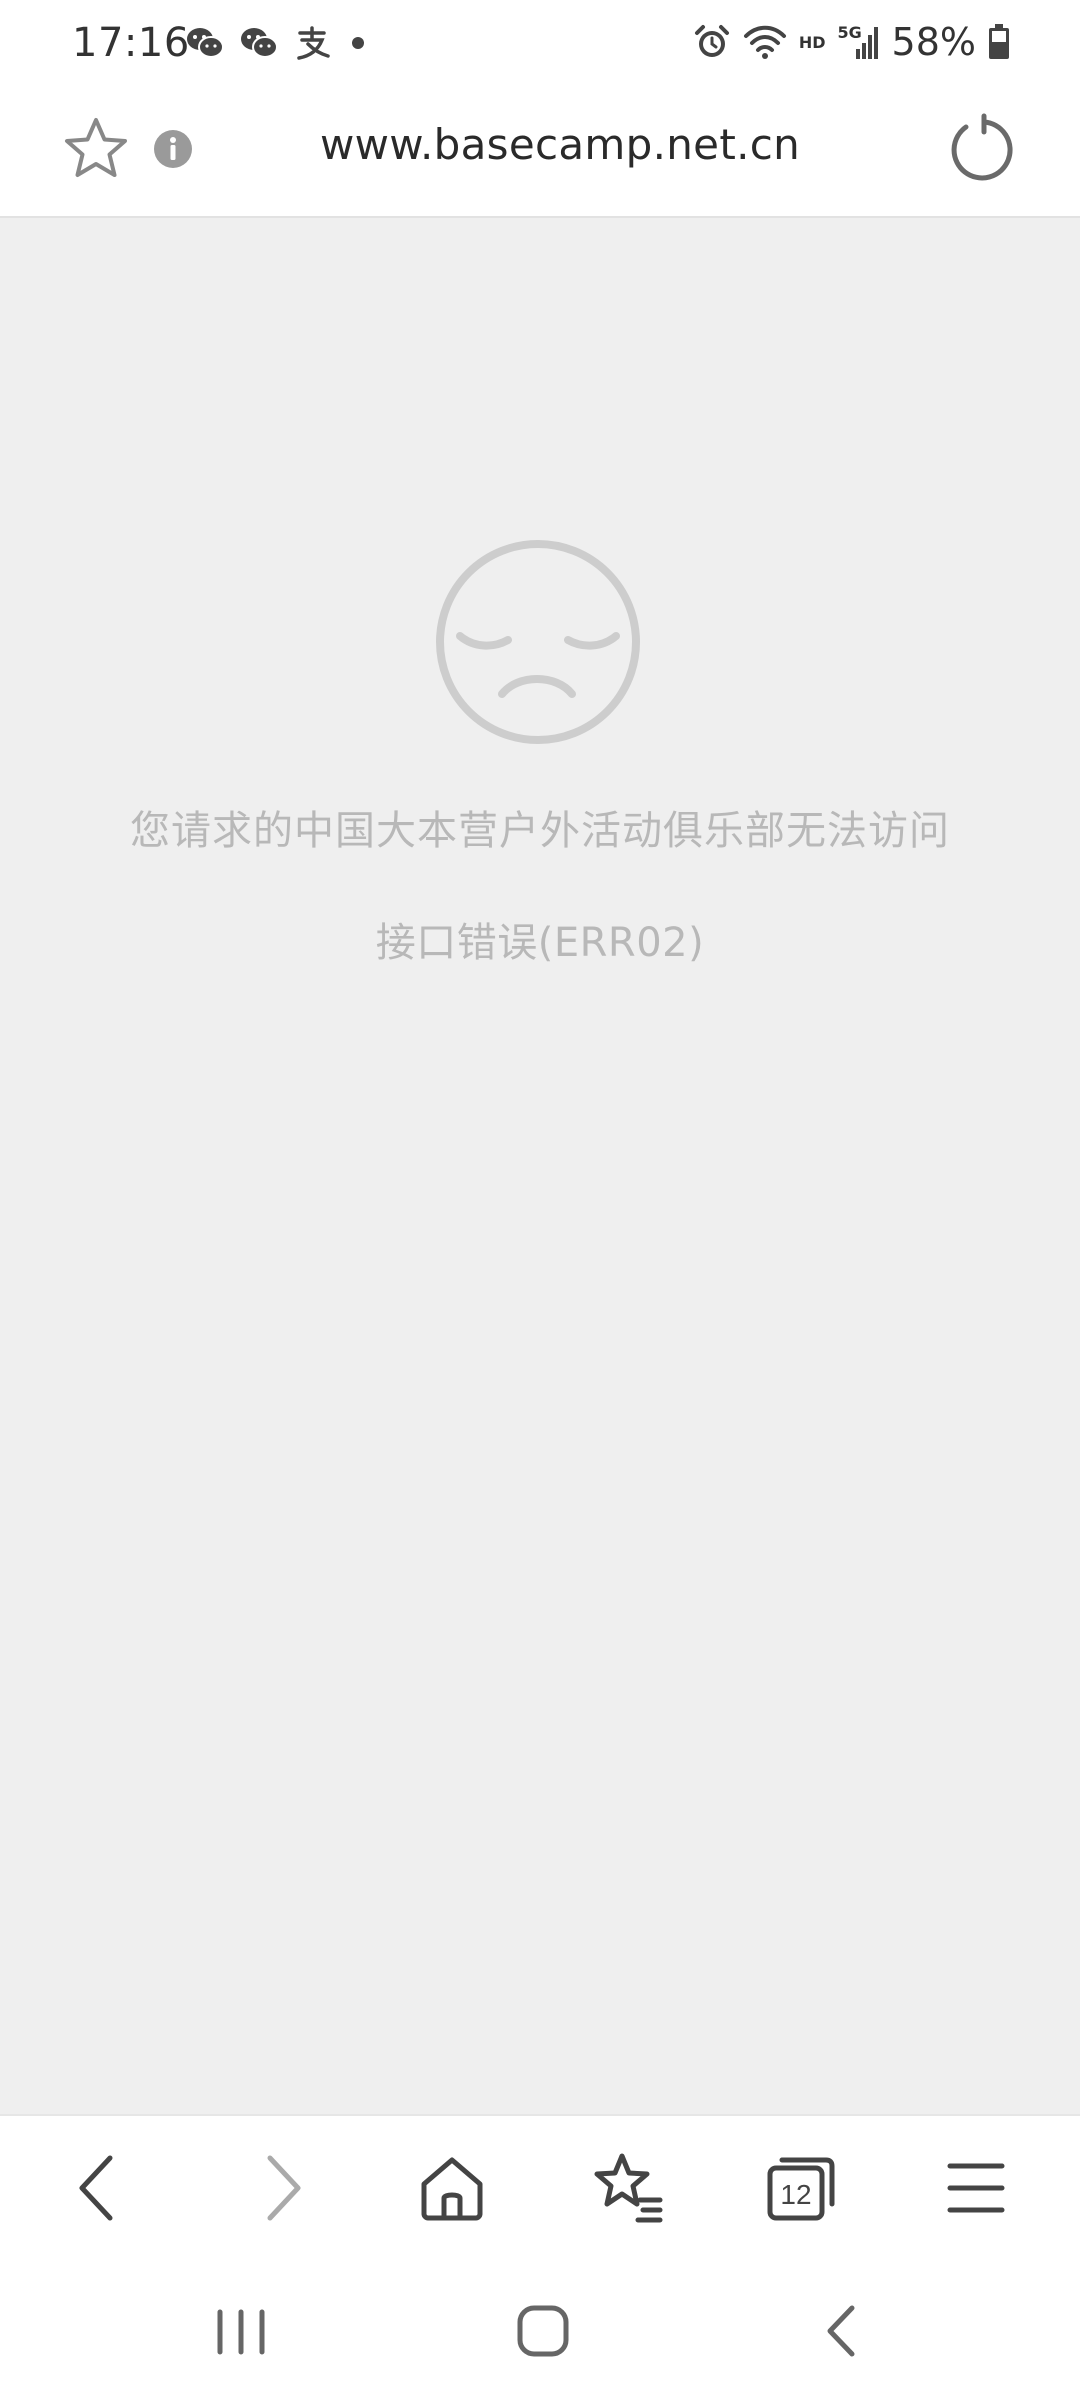 The width and height of the screenshot is (1080, 2400). Describe the element at coordinates (628, 2188) in the screenshot. I see `bookmarks-icon` at that location.